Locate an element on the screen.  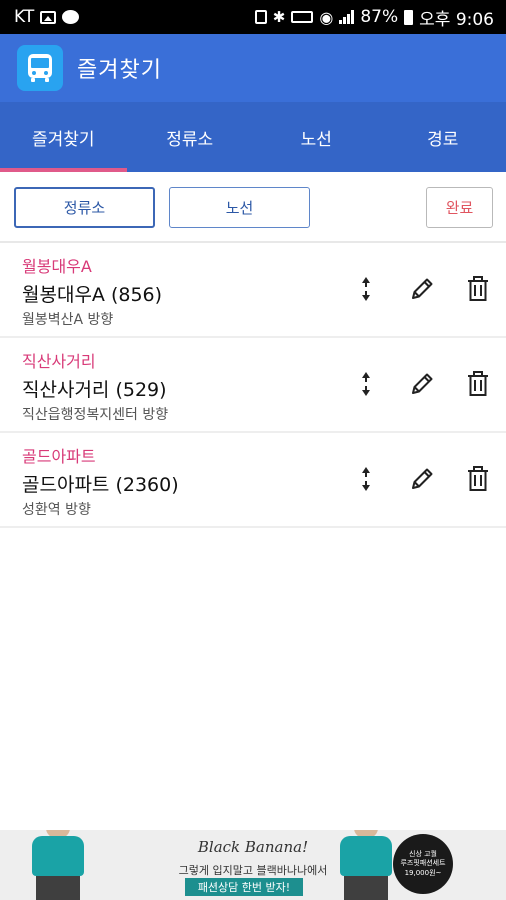
image-icon is located at coordinates (48, 17).